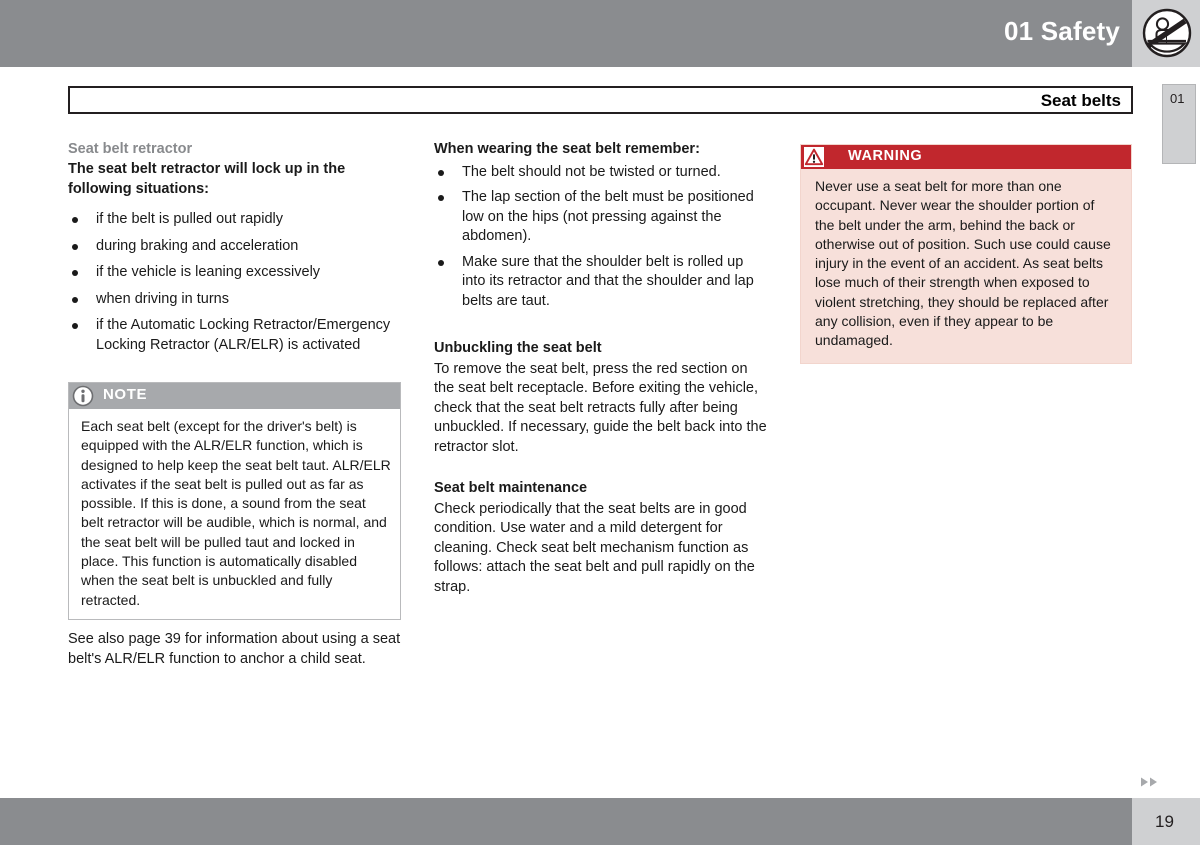  Describe the element at coordinates (125, 394) in the screenshot. I see `note-box-label: NOTE` at that location.